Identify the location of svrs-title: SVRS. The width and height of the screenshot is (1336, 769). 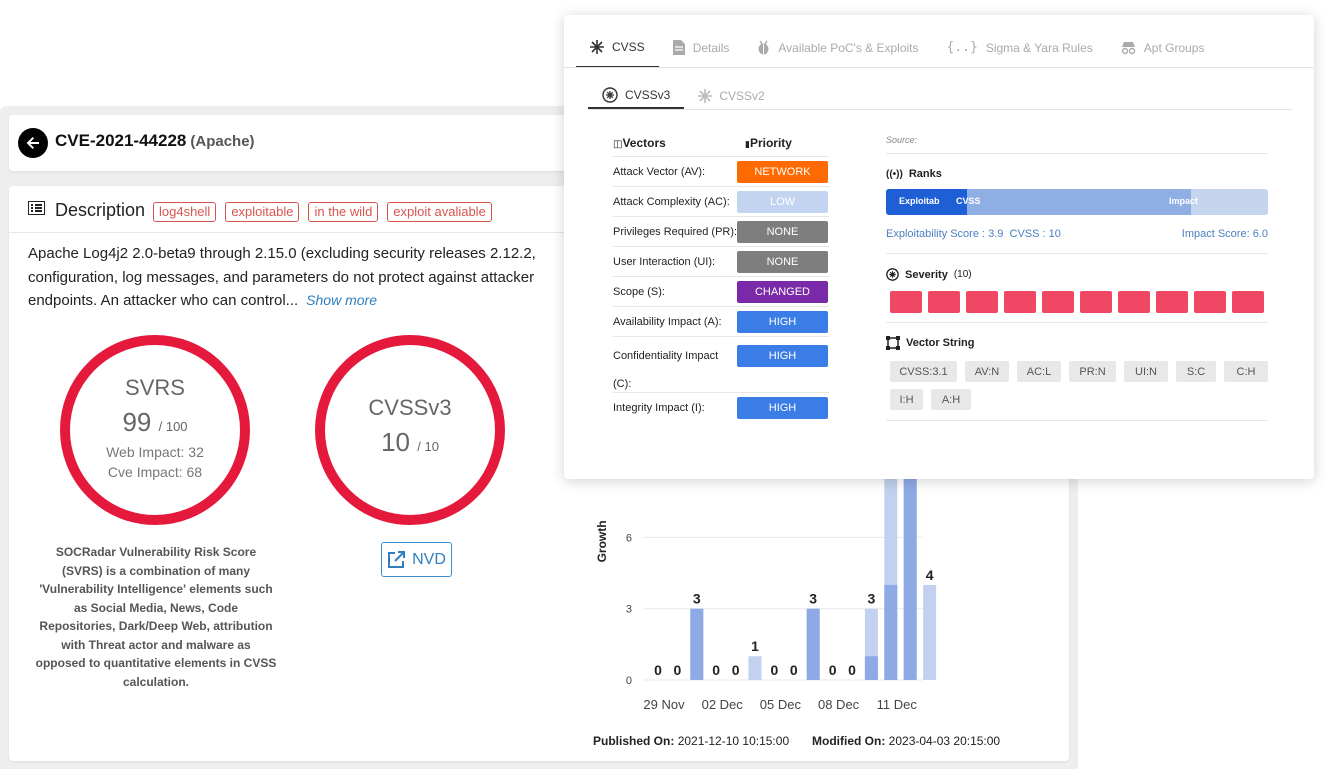
(155, 387).